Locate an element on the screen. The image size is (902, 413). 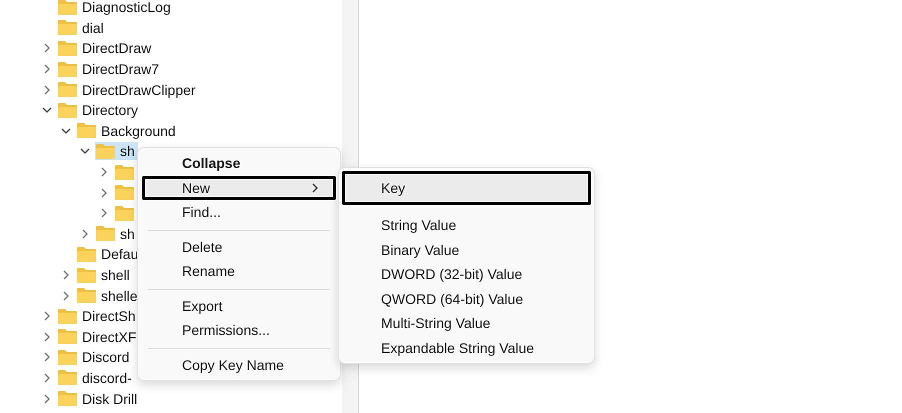
tree-item: DirectXF is located at coordinates (98, 337).